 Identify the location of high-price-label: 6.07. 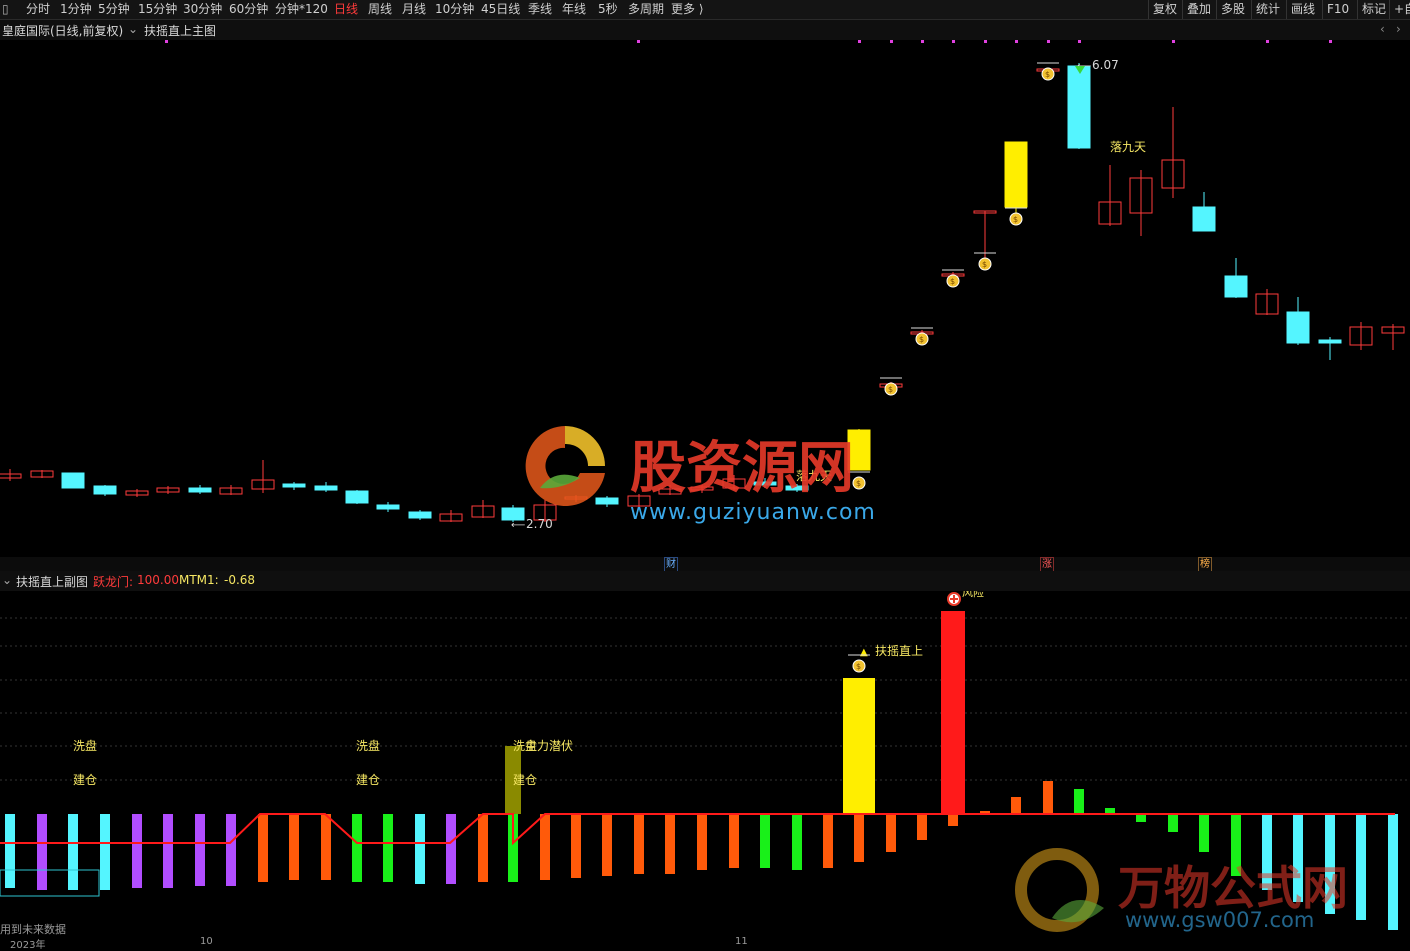
(1105, 65).